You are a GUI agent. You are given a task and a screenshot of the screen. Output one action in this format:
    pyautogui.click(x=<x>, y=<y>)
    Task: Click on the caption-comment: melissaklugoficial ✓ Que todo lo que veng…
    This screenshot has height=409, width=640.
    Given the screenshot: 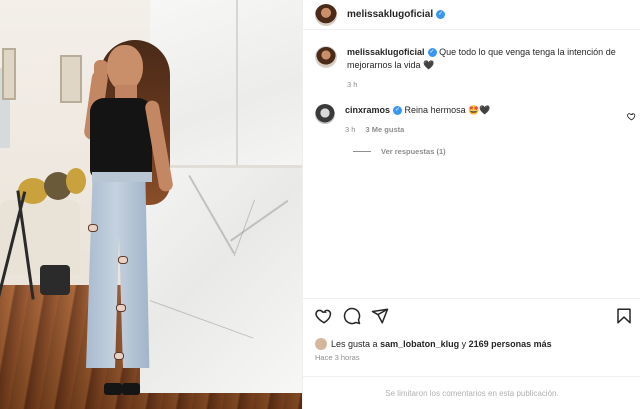 What is the action you would take?
    pyautogui.click(x=477, y=68)
    